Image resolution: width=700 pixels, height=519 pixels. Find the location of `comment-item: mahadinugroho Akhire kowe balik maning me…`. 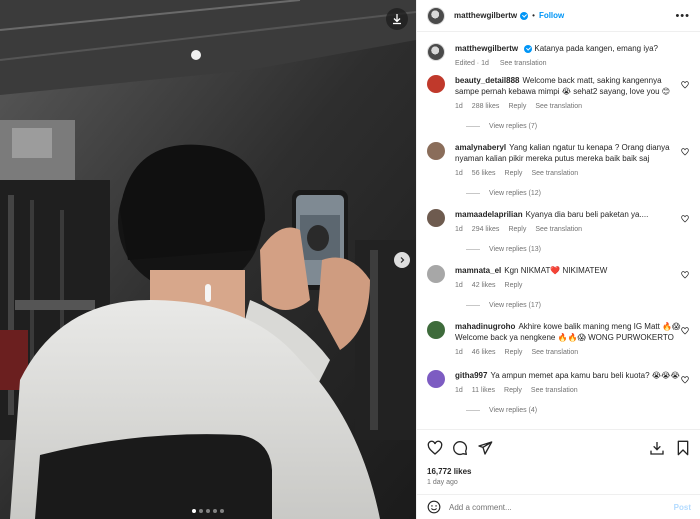

comment-item: mahadinugroho Akhire kowe balik maning me… is located at coordinates (559, 339).